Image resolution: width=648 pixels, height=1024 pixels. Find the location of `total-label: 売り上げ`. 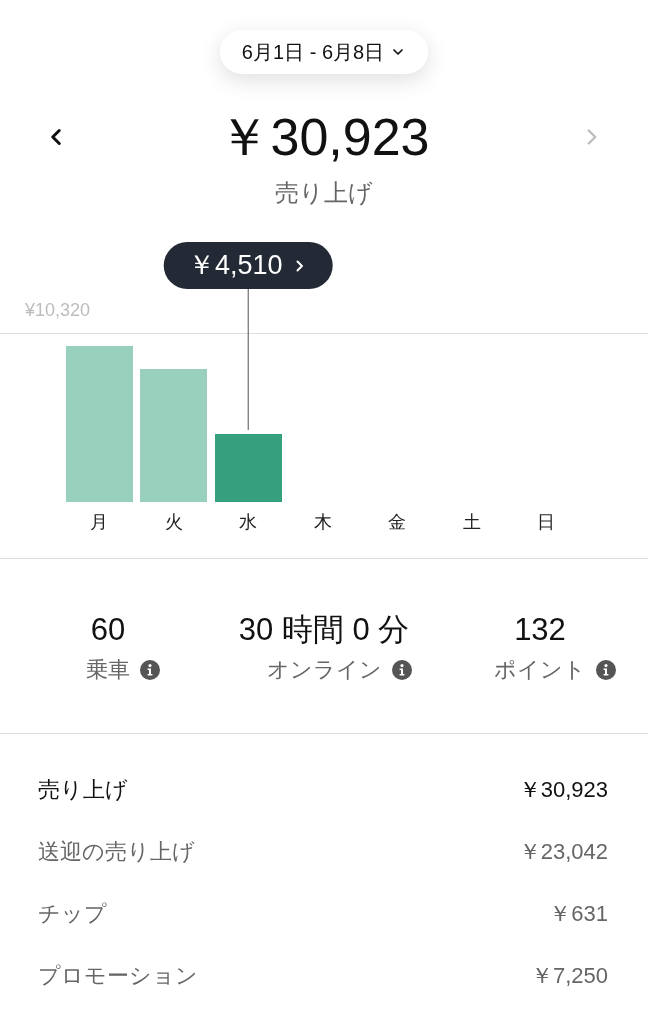

total-label: 売り上げ is located at coordinates (324, 193).